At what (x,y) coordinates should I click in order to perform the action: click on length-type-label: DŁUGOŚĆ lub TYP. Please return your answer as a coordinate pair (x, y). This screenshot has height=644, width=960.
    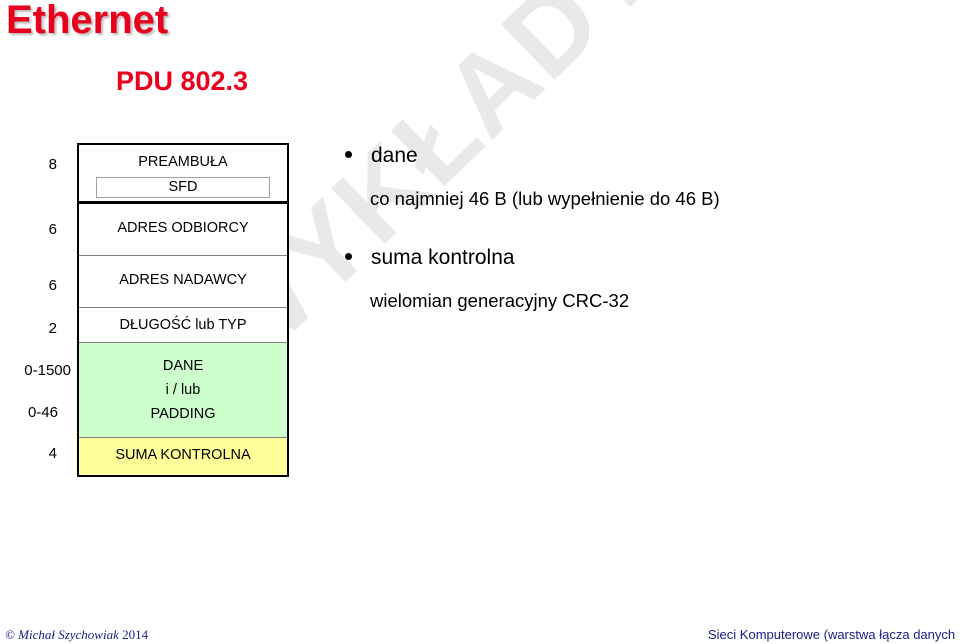
    Looking at the image, I should click on (183, 325).